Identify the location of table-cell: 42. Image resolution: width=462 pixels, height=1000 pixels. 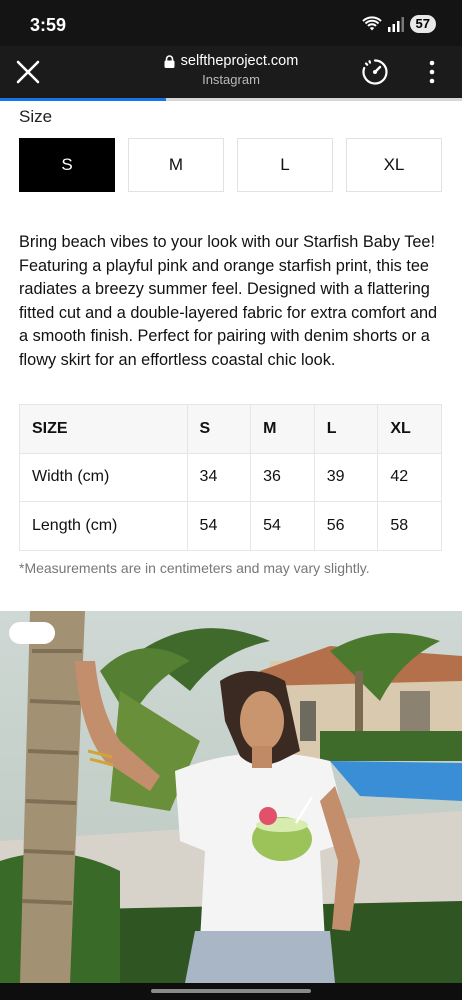
(409, 477).